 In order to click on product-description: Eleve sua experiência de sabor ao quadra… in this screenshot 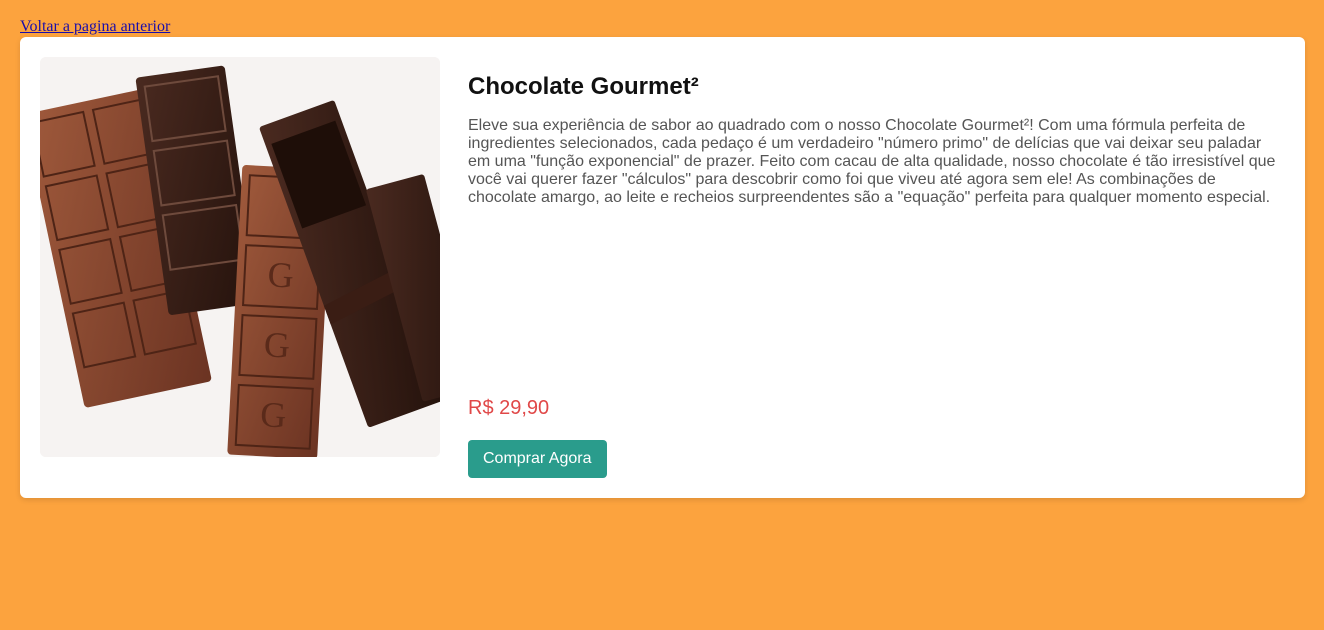, I will do `click(872, 161)`.